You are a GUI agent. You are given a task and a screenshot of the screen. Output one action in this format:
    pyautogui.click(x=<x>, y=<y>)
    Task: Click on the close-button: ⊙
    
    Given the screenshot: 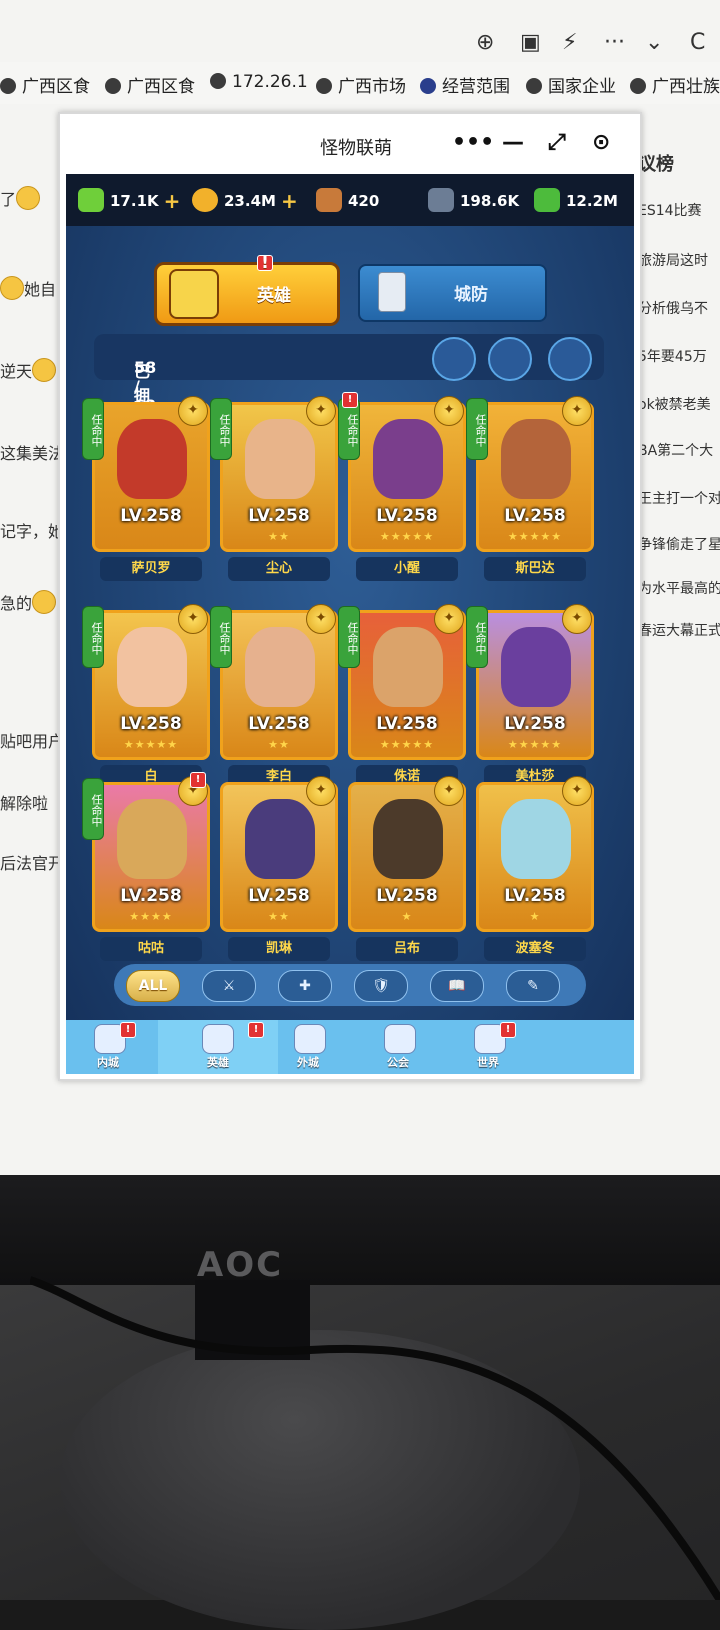 What is the action you would take?
    pyautogui.click(x=601, y=142)
    